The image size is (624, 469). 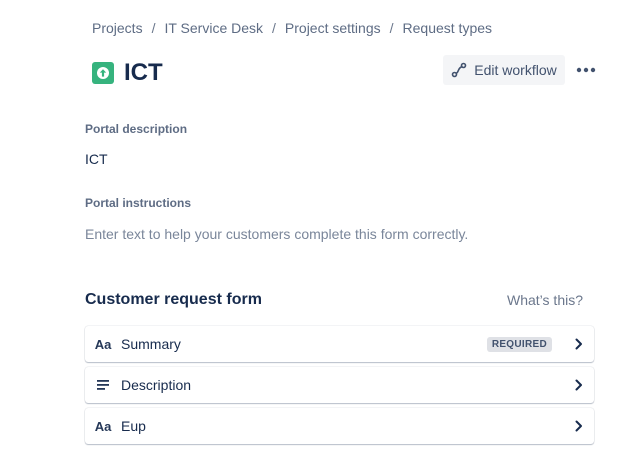 What do you see at coordinates (339, 426) in the screenshot?
I see `form-field-eup: Aa Eup` at bounding box center [339, 426].